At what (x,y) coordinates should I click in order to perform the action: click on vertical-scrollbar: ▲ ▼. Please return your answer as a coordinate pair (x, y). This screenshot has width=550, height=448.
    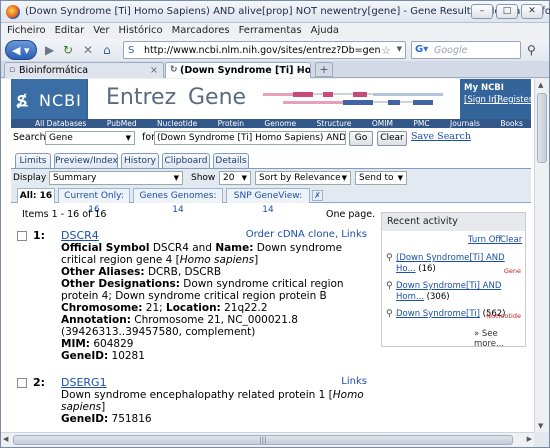
    Looking at the image, I should click on (541, 255).